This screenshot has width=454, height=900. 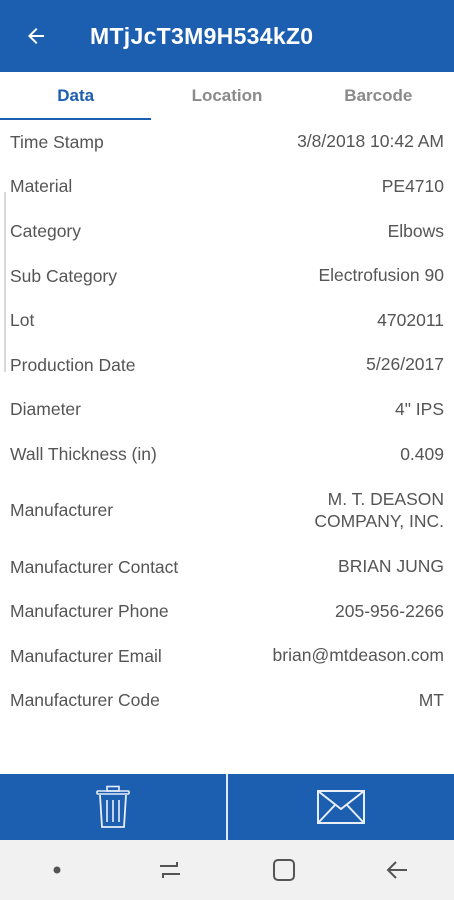 What do you see at coordinates (419, 408) in the screenshot?
I see `detail-value: 4" IPS` at bounding box center [419, 408].